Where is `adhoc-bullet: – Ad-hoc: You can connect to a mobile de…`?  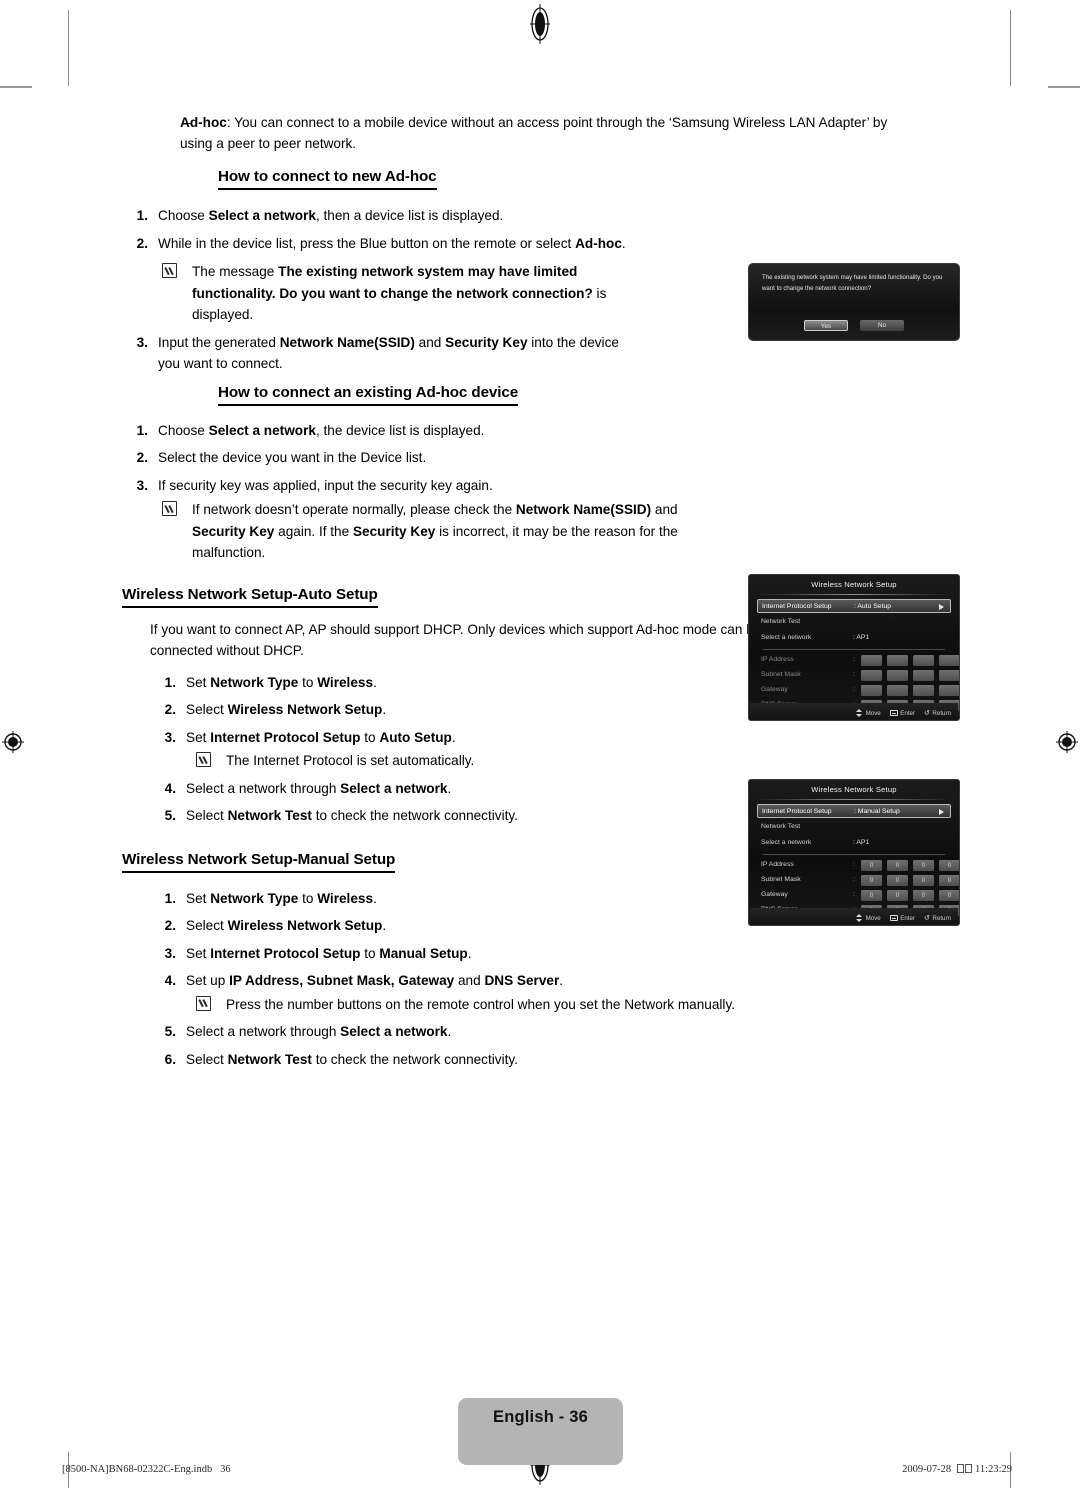
adhoc-bullet: – Ad-hoc: You can connect to a mobile de… is located at coordinates (518, 133).